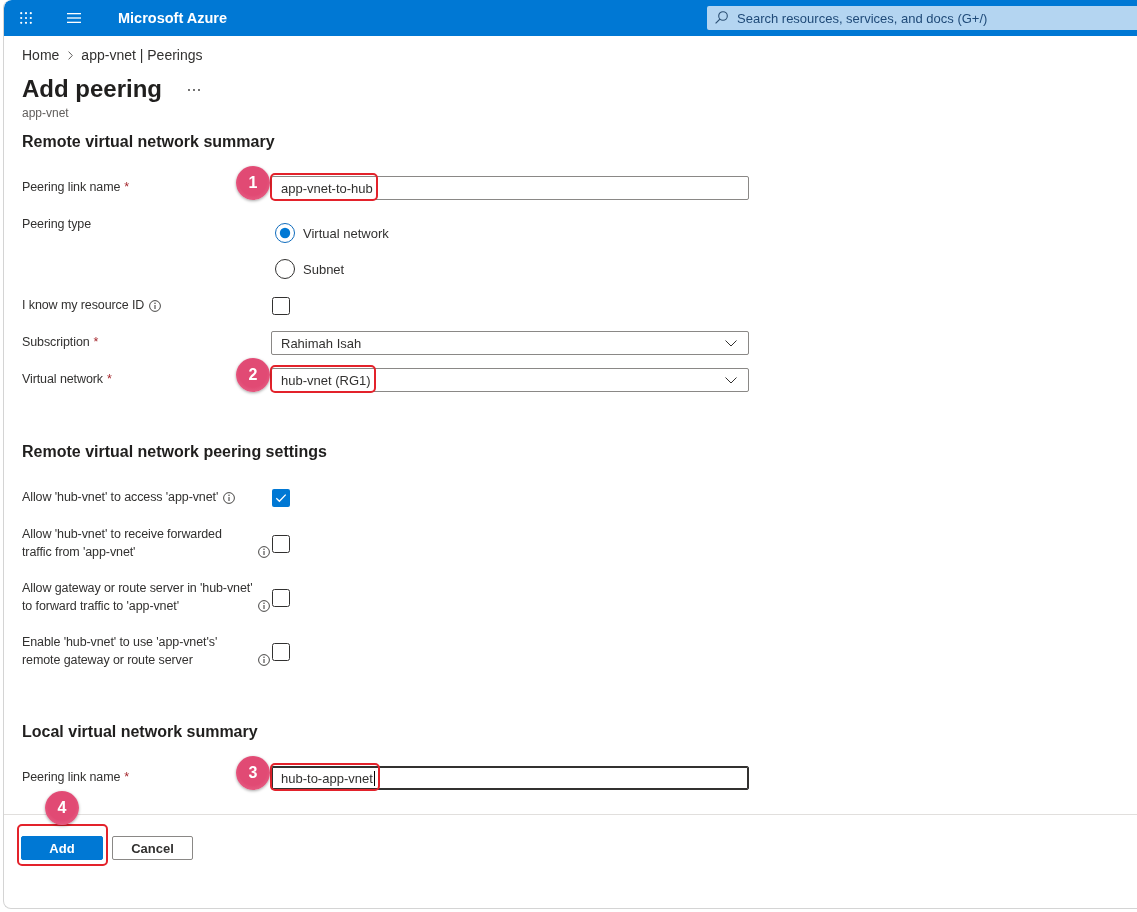 The width and height of the screenshot is (1137, 912). What do you see at coordinates (56, 224) in the screenshot?
I see `field-label: Peering type` at bounding box center [56, 224].